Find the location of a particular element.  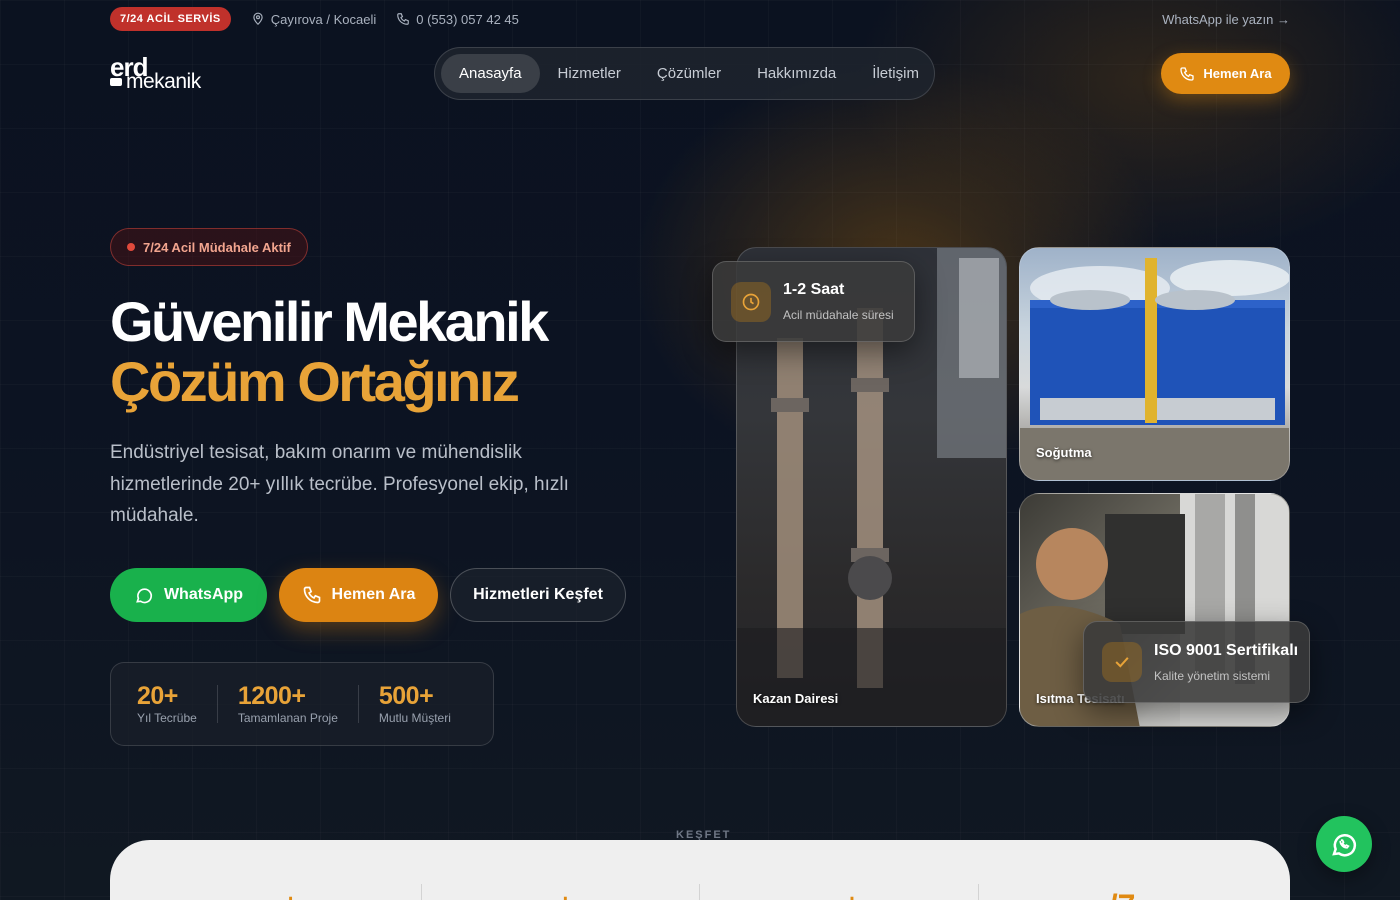

clock-icon is located at coordinates (751, 301).